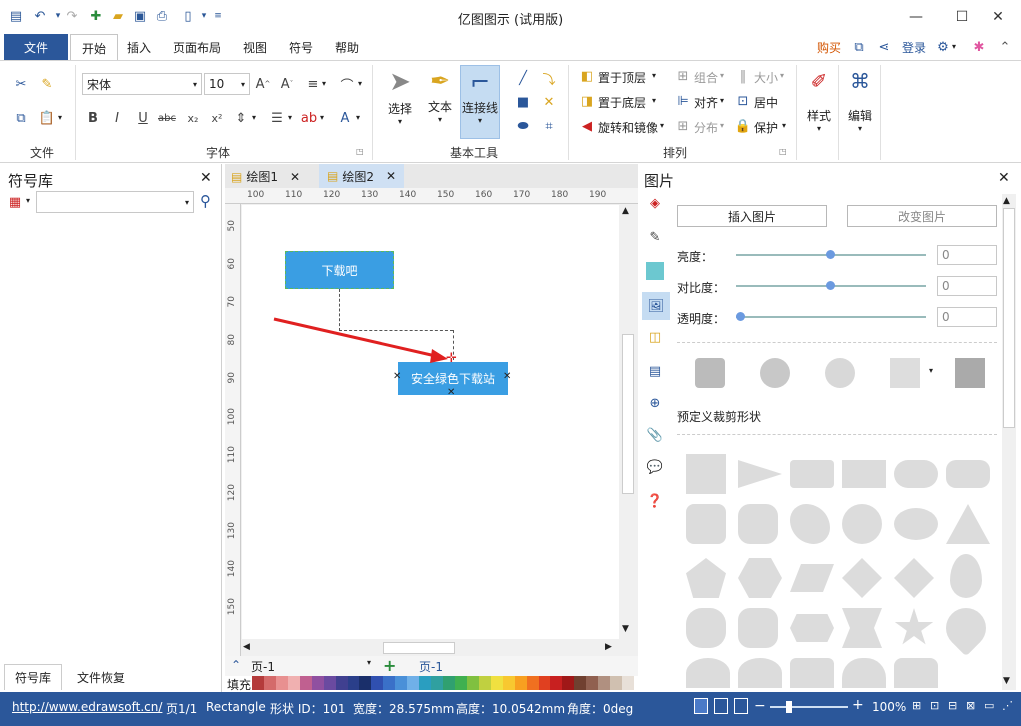 This screenshot has width=1021, height=726. What do you see at coordinates (389, 665) in the screenshot?
I see `add-page-icon: +` at bounding box center [389, 665].